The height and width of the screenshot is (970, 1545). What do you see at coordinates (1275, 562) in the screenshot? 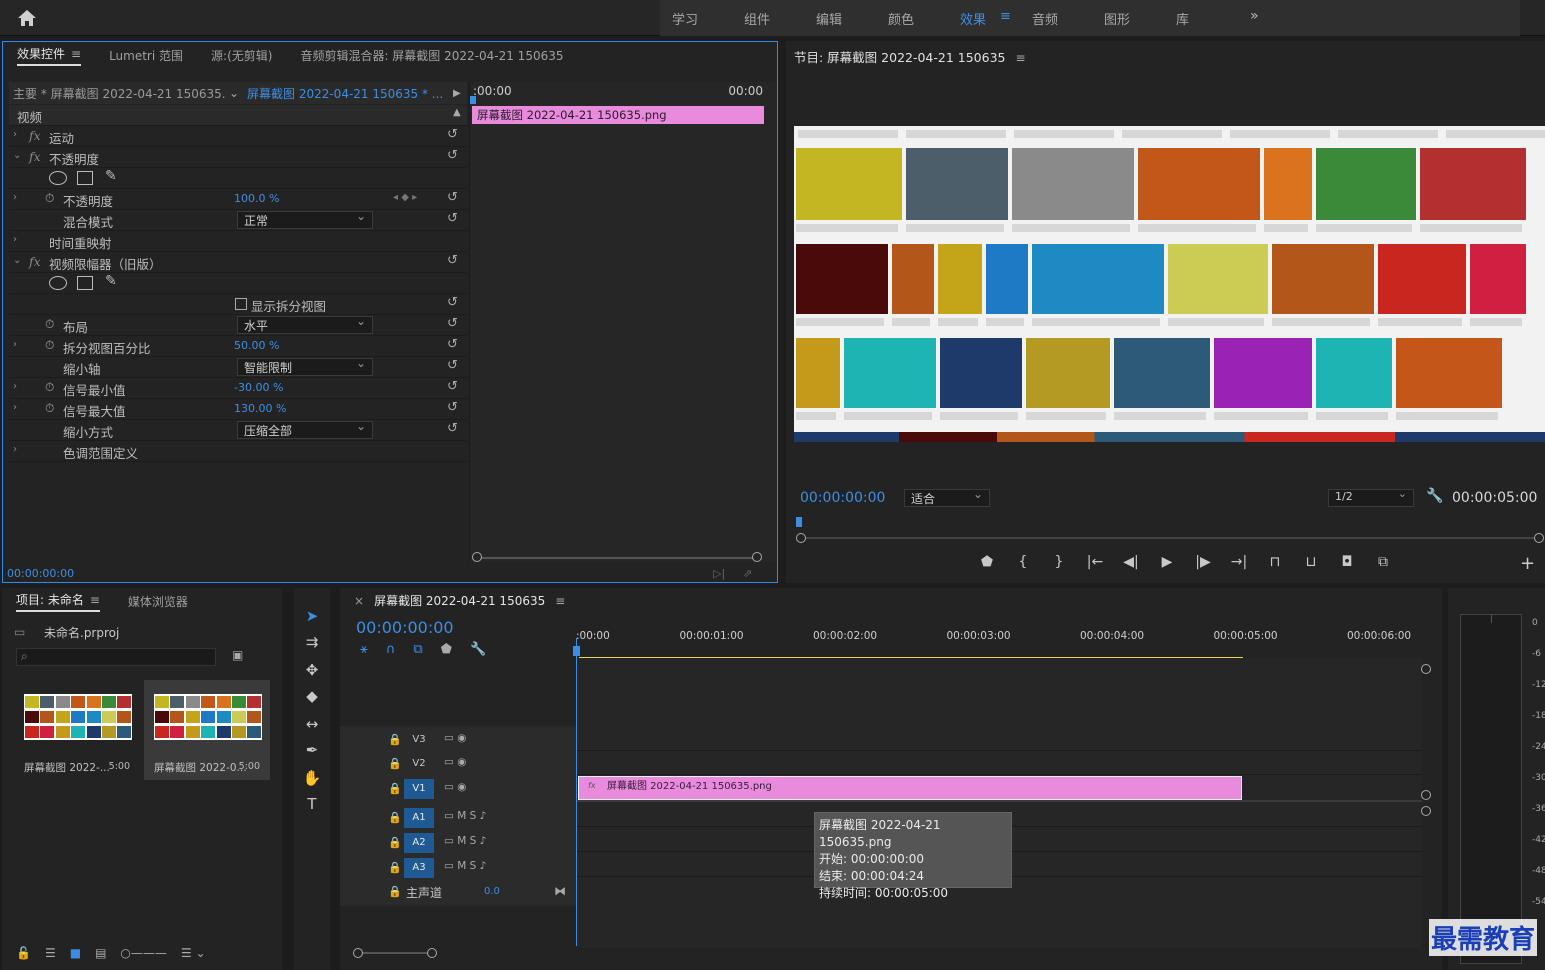
I see `lift-icon: ⊓` at bounding box center [1275, 562].